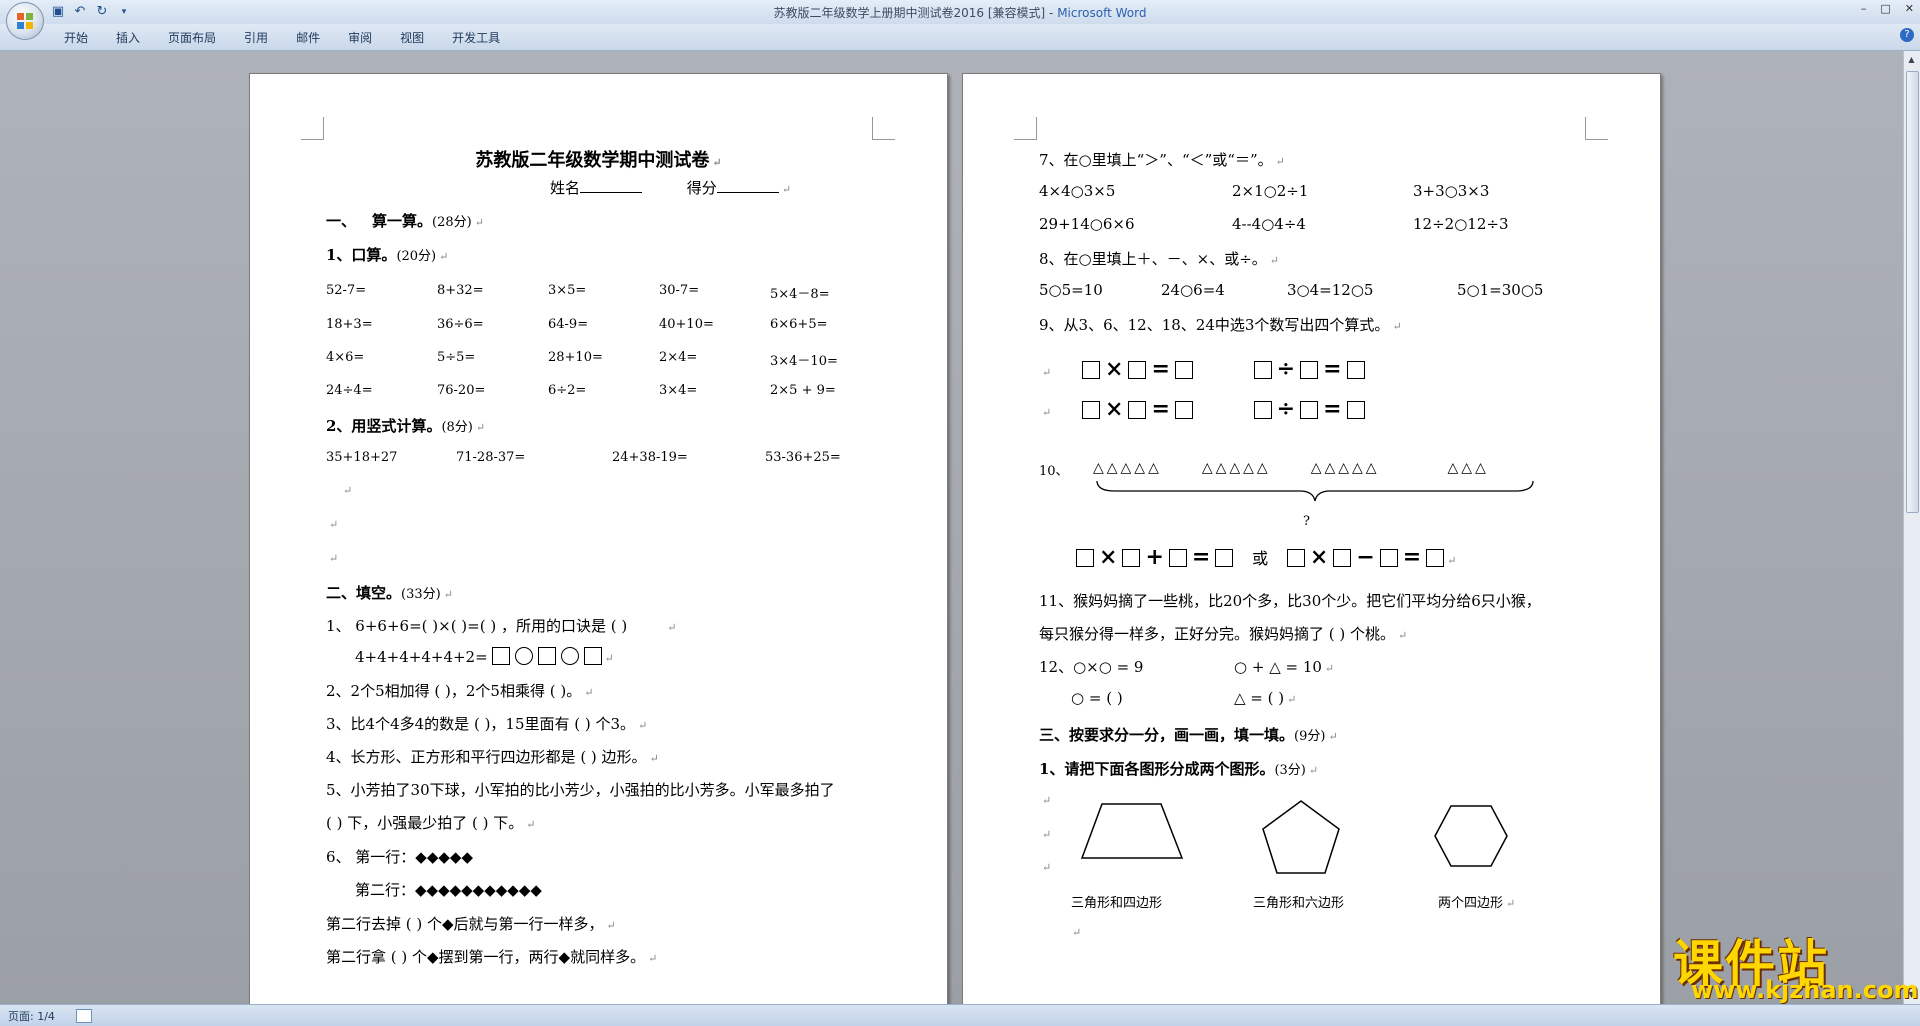 Image resolution: width=1920 pixels, height=1026 pixels. I want to click on fill-q5: 5、小芳拍了30下球，小军拍的比小芳少，小强拍的比小芳多。小军最多拍了, so click(580, 790).